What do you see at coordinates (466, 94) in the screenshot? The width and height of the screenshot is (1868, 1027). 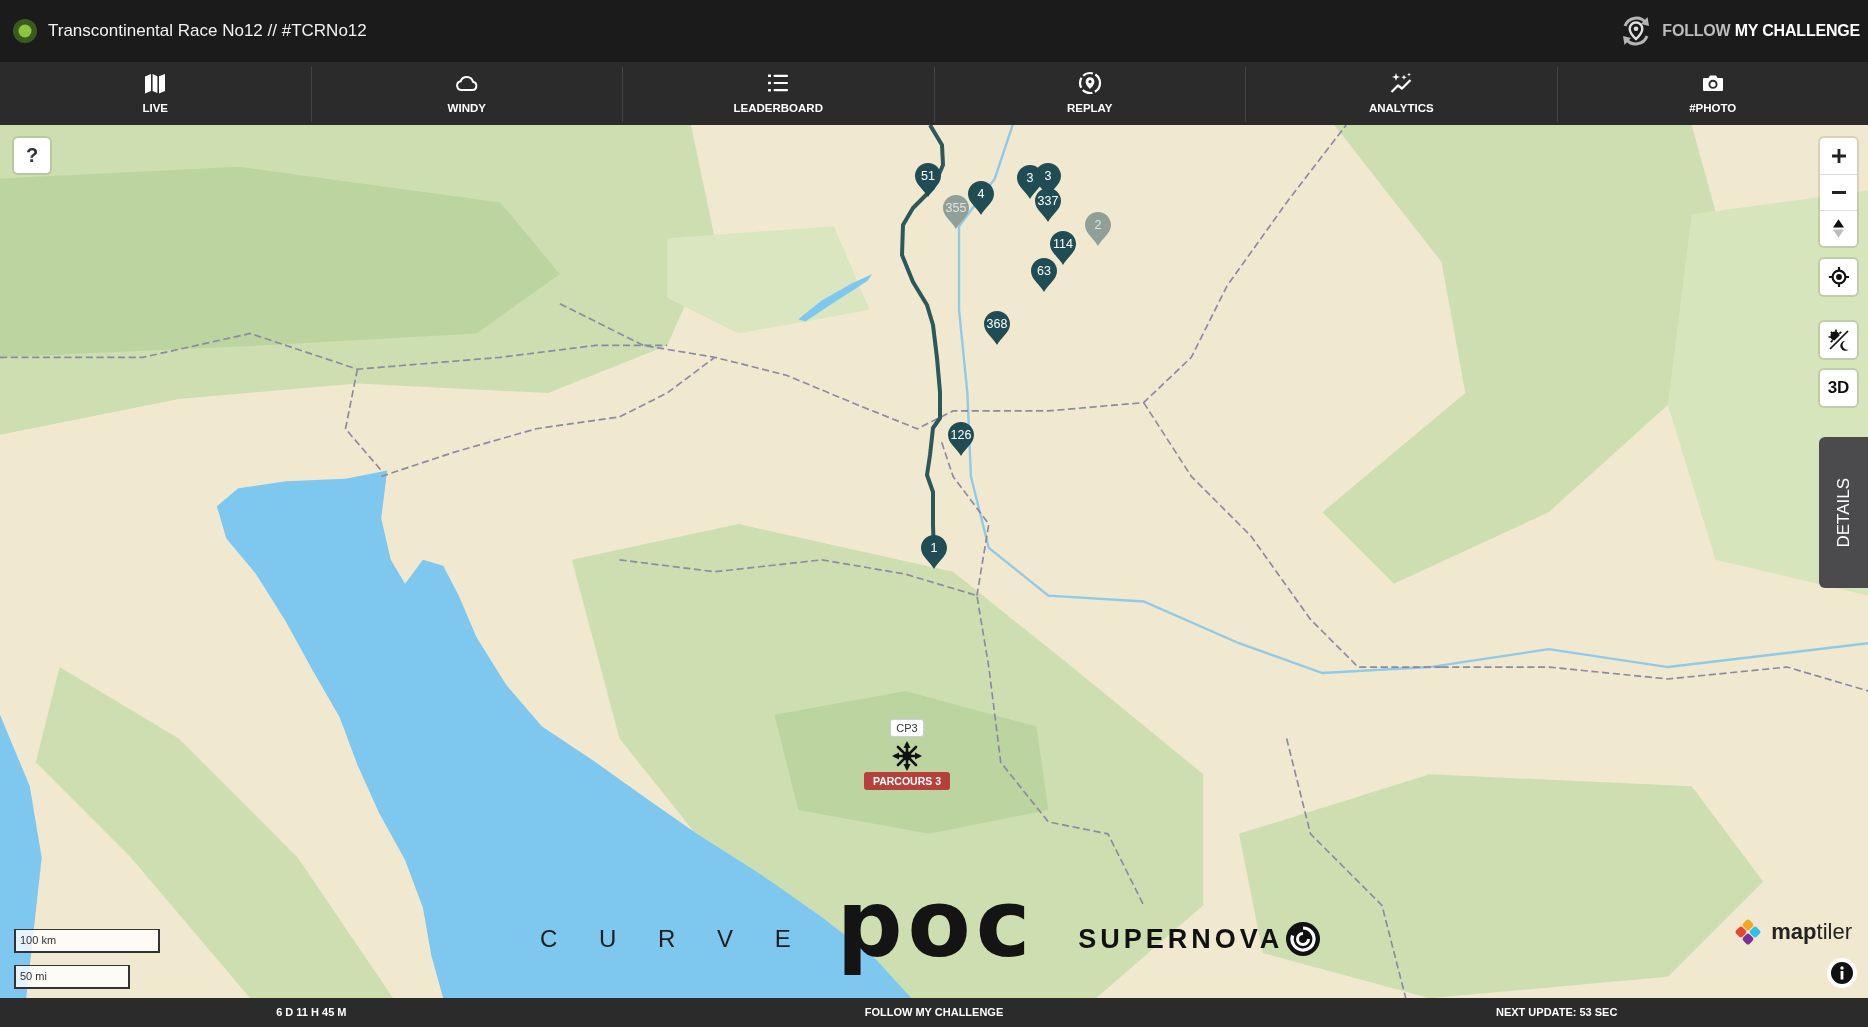 I see `nav-tab: WINDY` at bounding box center [466, 94].